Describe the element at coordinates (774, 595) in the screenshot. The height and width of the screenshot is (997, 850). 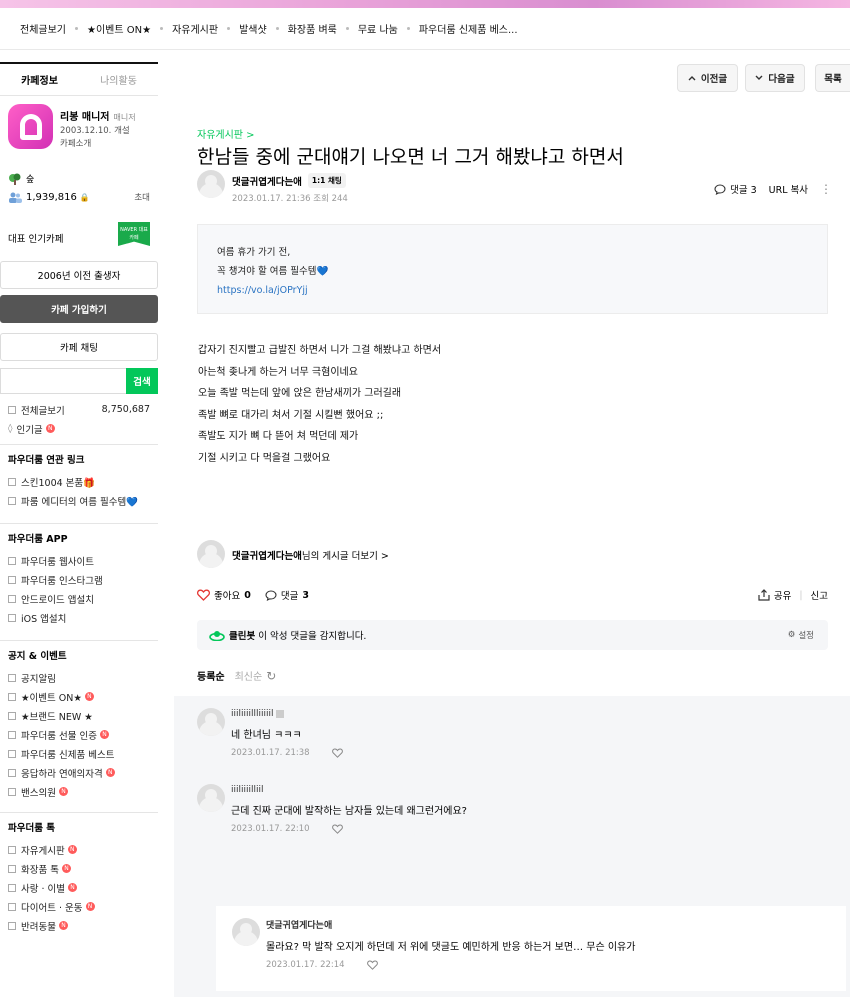
I see `share-button: 공유` at that location.